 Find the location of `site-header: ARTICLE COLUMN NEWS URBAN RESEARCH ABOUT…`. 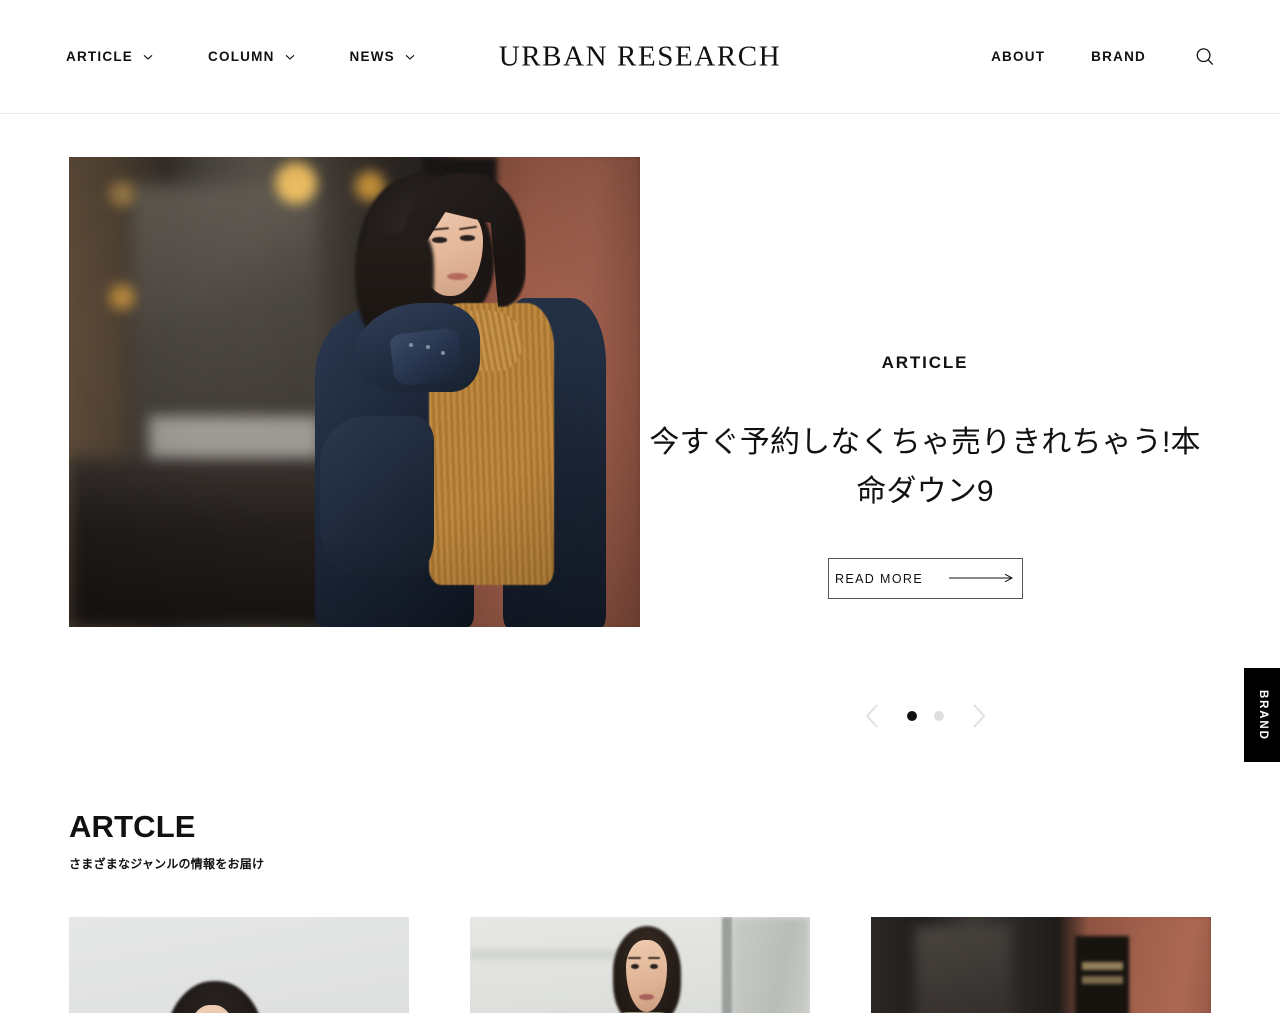

site-header: ARTICLE COLUMN NEWS URBAN RESEARCH ABOUT… is located at coordinates (640, 57).